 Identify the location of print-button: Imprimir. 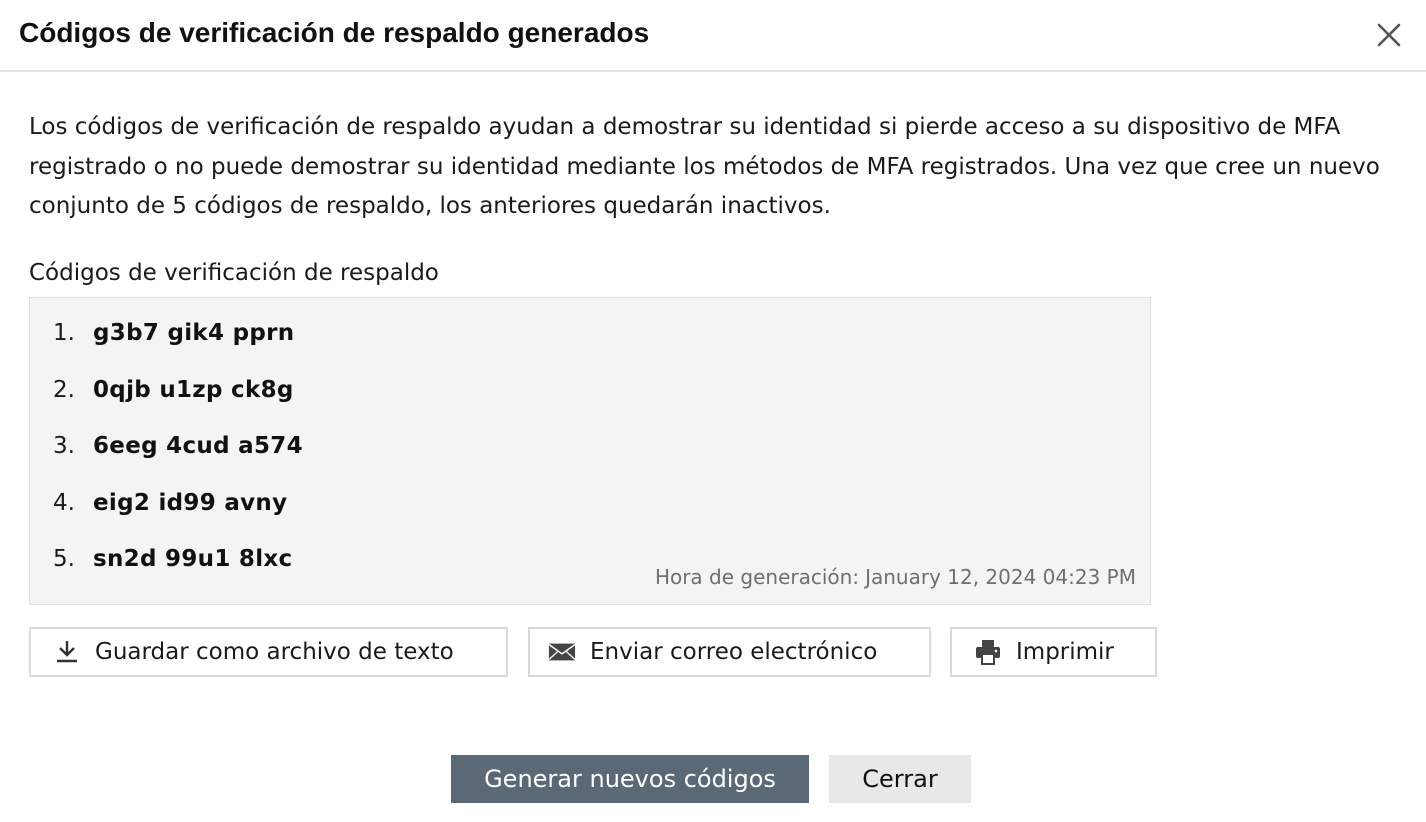
(1053, 652).